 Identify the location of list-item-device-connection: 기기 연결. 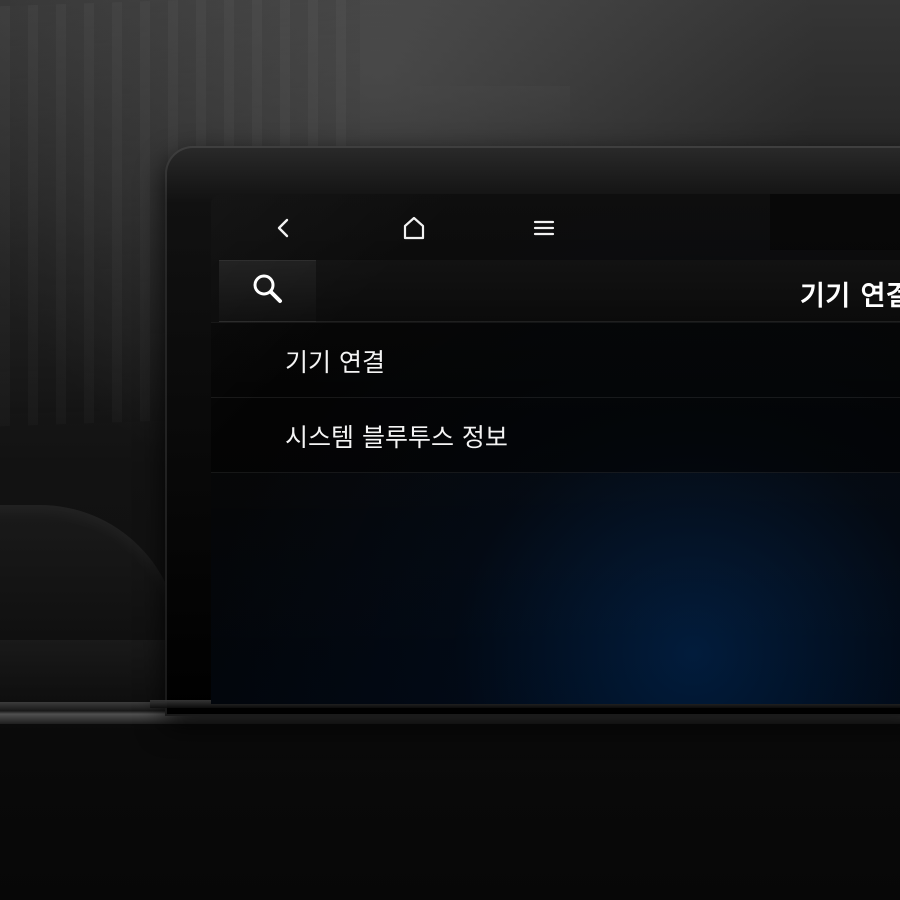
(555, 360).